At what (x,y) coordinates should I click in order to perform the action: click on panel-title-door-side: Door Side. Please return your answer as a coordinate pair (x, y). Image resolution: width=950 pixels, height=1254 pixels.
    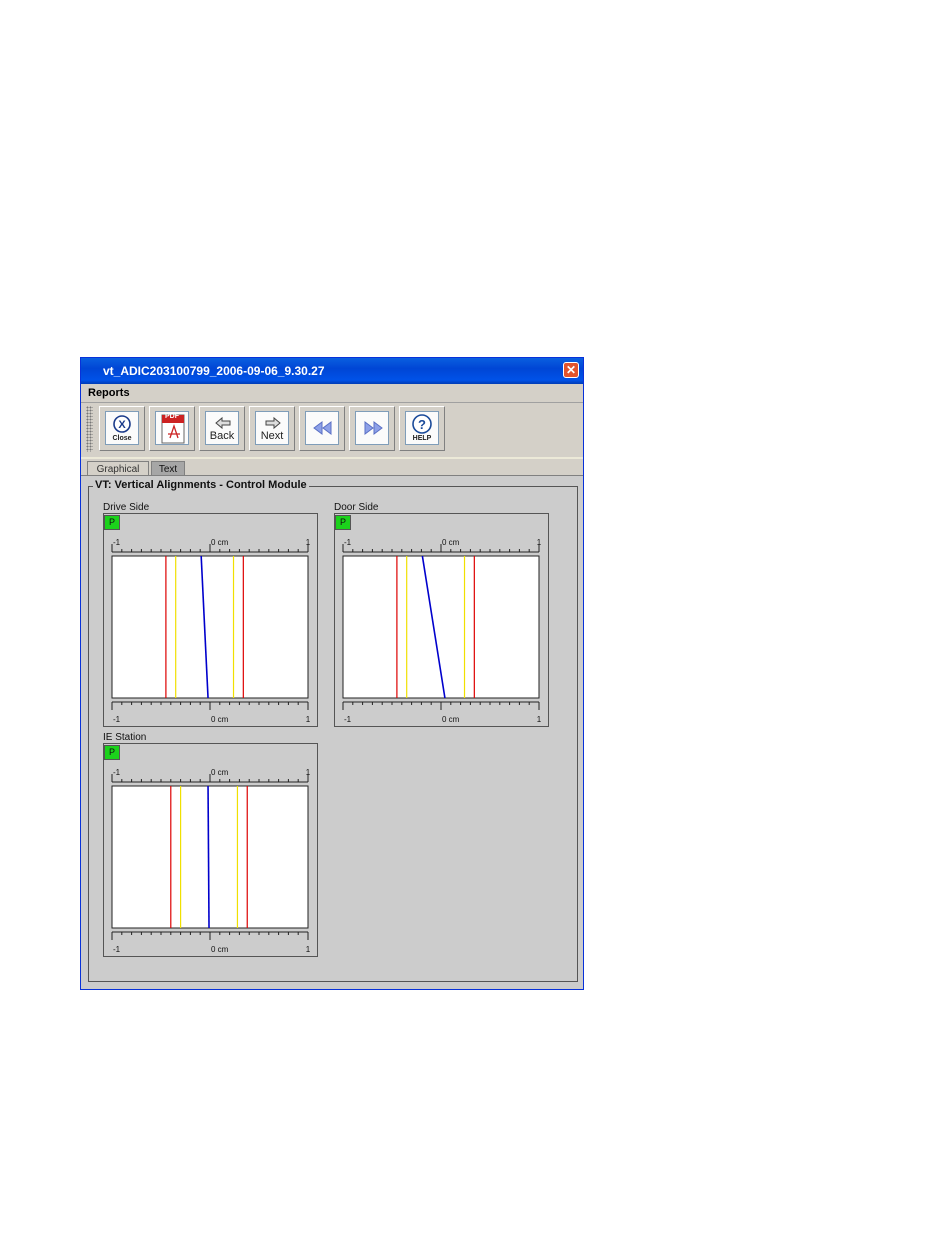
    Looking at the image, I should click on (356, 507).